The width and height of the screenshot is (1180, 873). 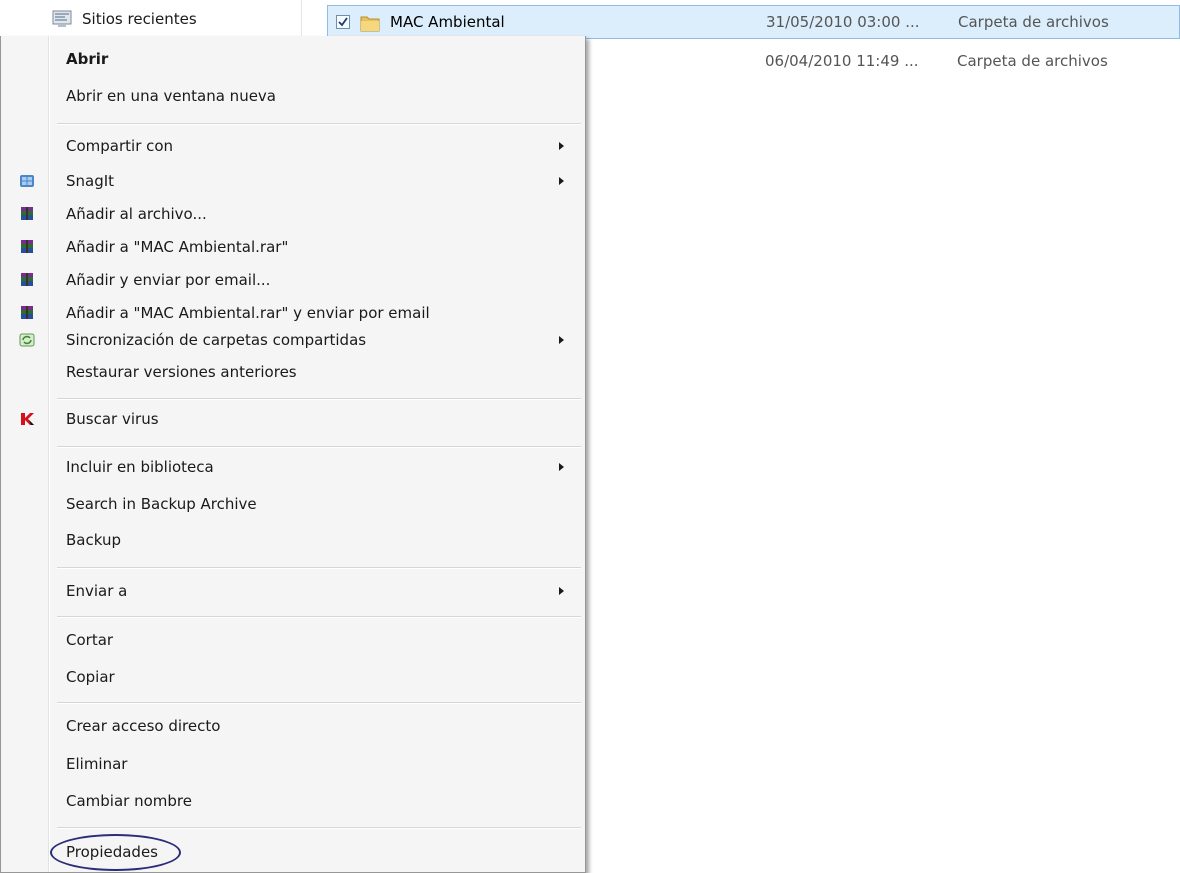 What do you see at coordinates (293, 247) in the screenshot?
I see `menu-item-anadir-rar: Añadir a "MAC Ambiental.rar"` at bounding box center [293, 247].